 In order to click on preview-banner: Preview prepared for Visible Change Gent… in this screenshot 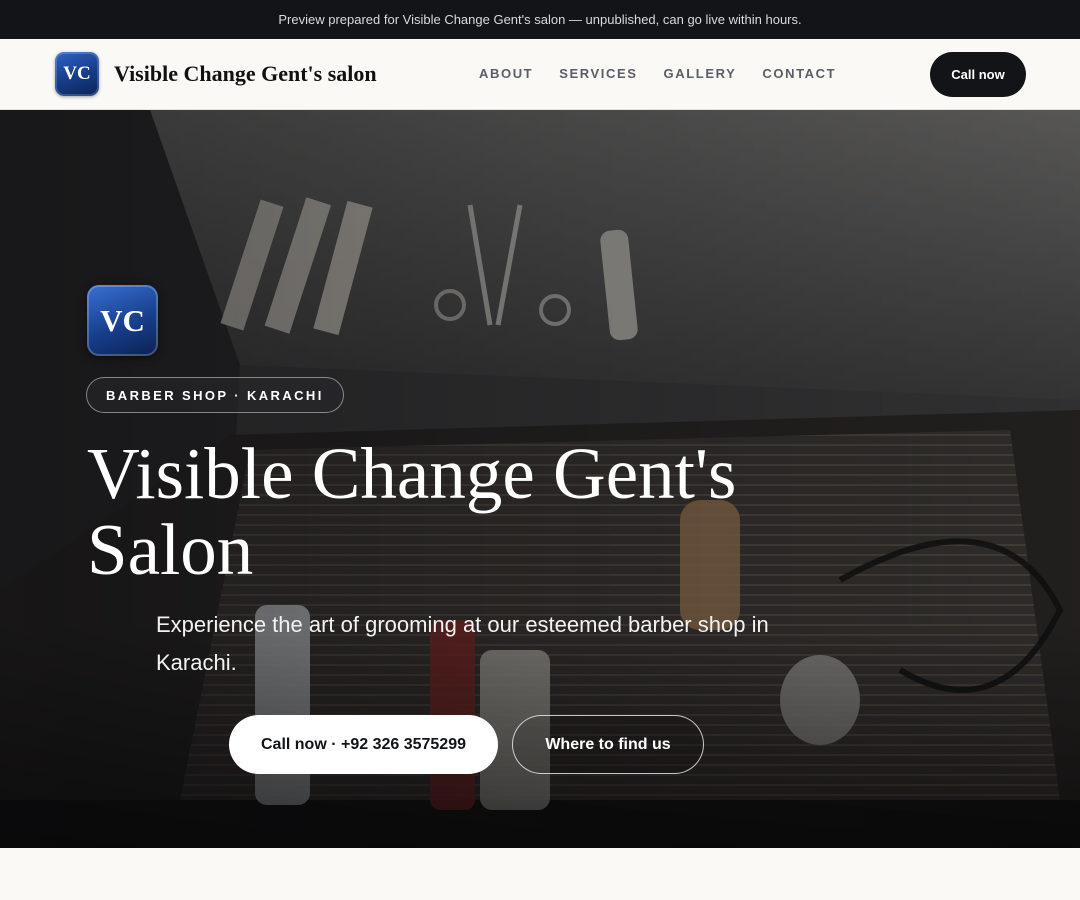, I will do `click(540, 19)`.